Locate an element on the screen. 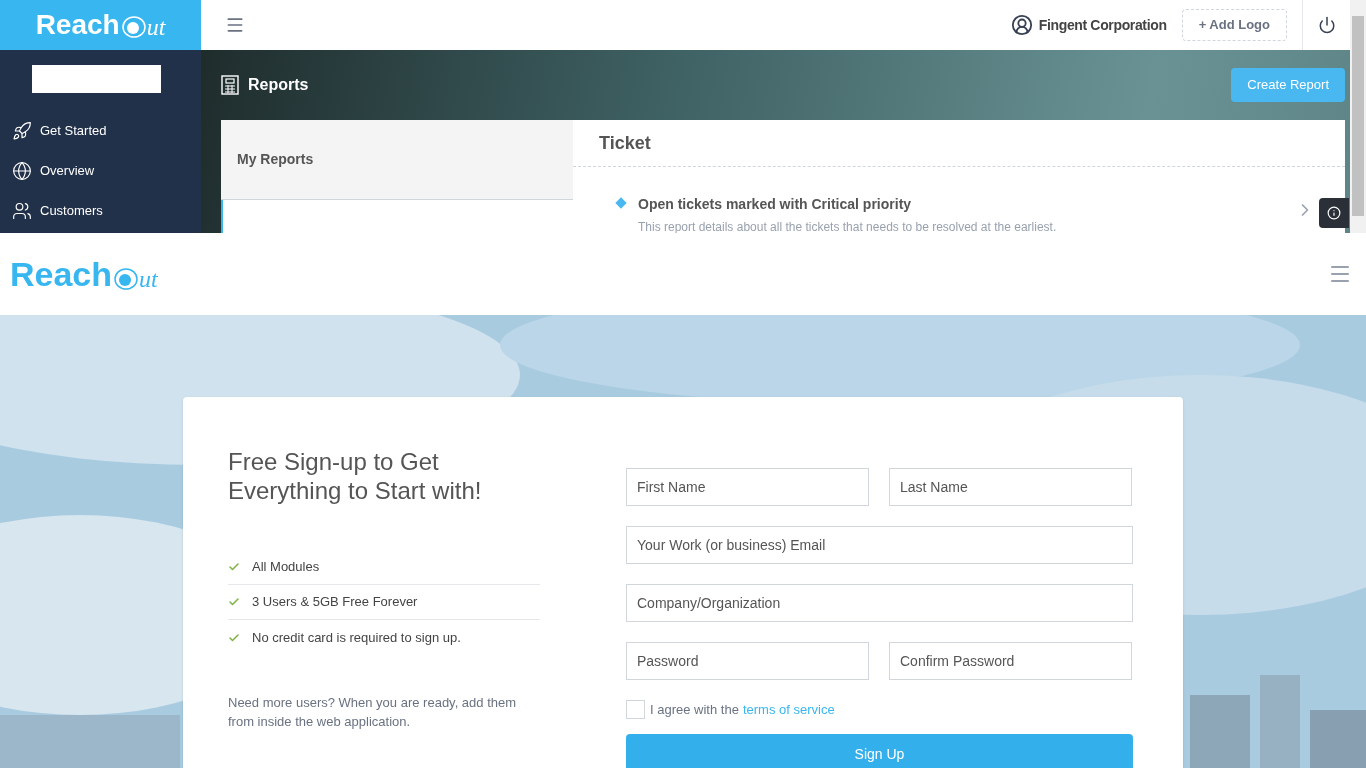 Image resolution: width=1366 pixels, height=768 pixels. feature-text: All Modules is located at coordinates (286, 567).